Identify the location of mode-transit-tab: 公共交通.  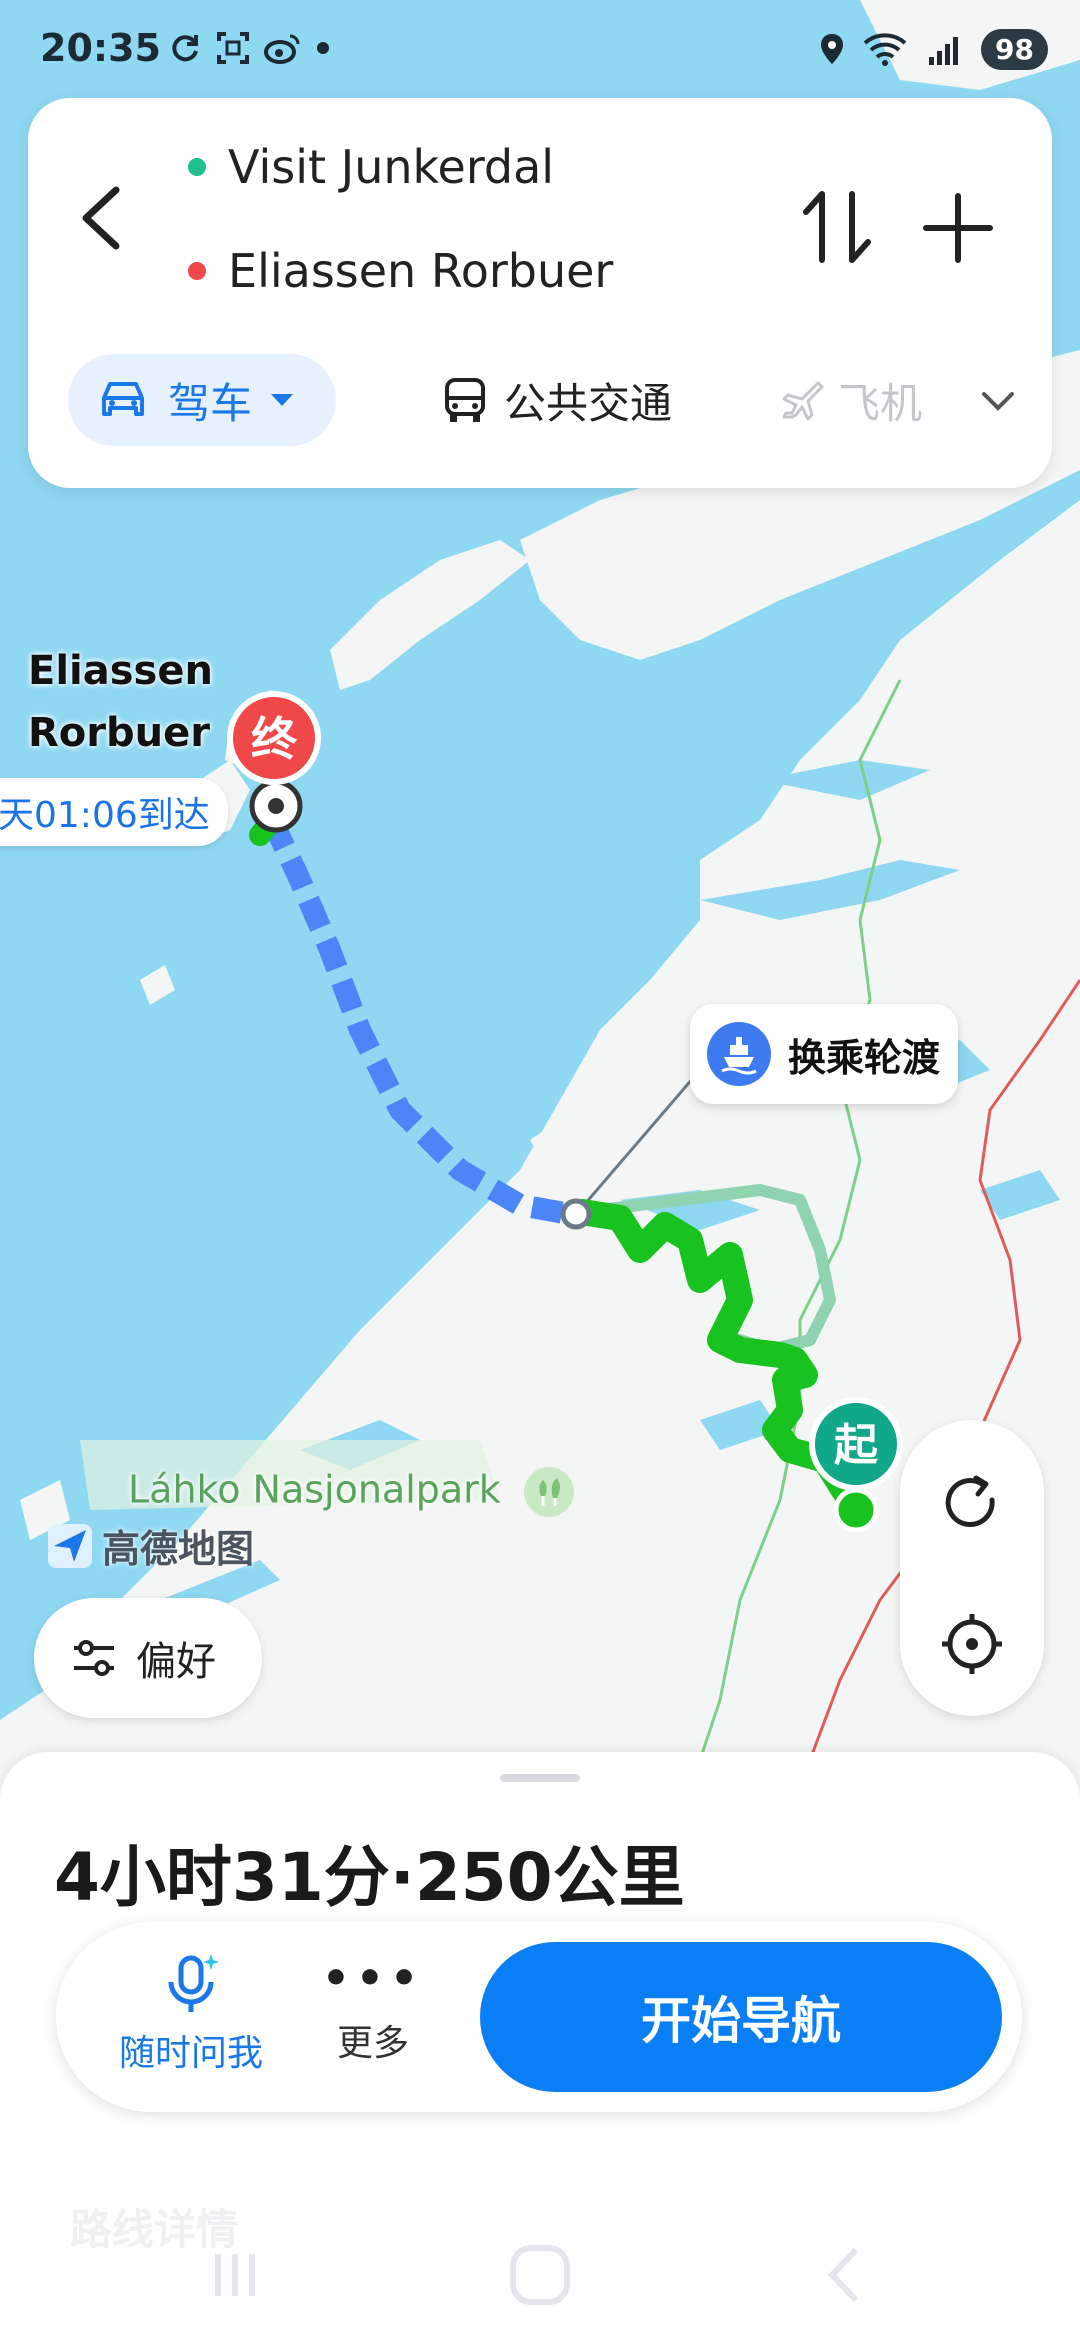
(557, 400).